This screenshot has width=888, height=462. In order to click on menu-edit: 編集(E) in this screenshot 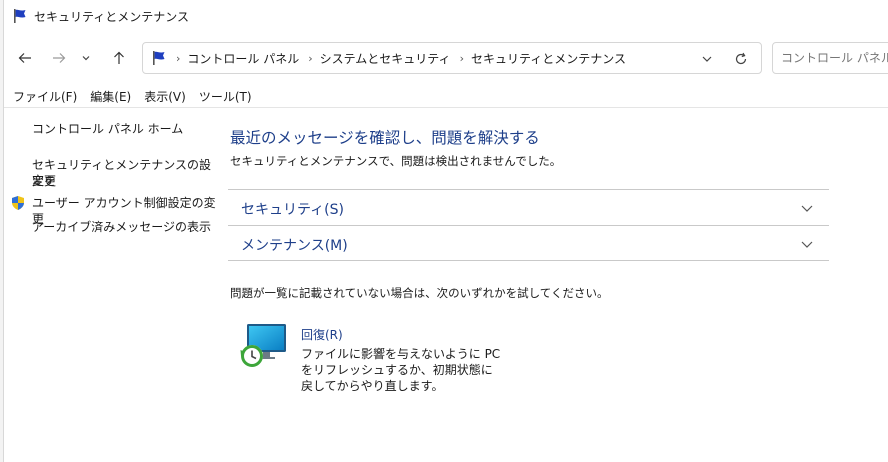, I will do `click(110, 96)`.